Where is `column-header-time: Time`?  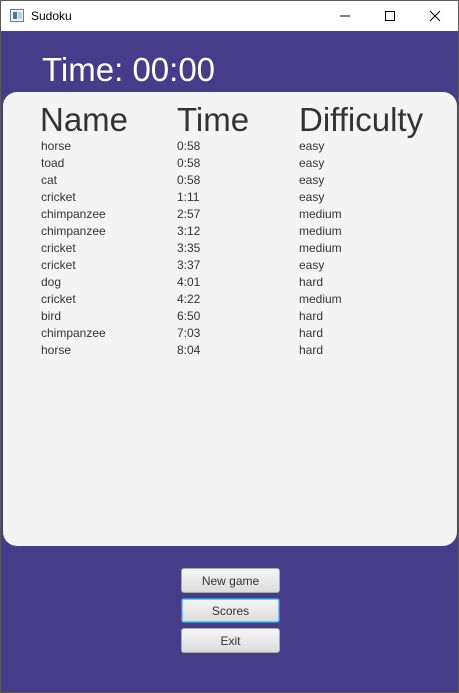
column-header-time: Time is located at coordinates (213, 119).